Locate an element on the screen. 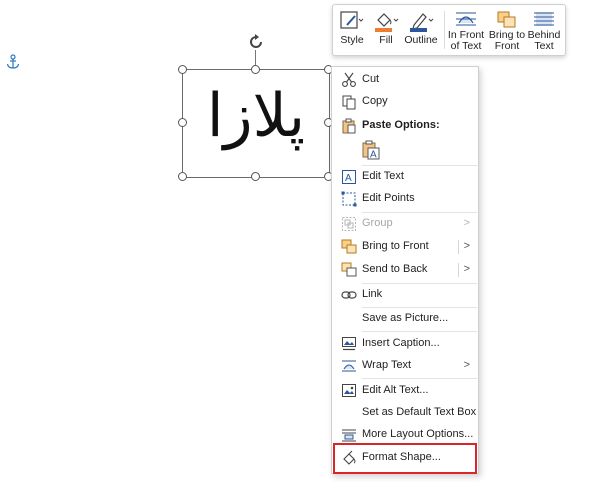  outline-button: Outline is located at coordinates (421, 30).